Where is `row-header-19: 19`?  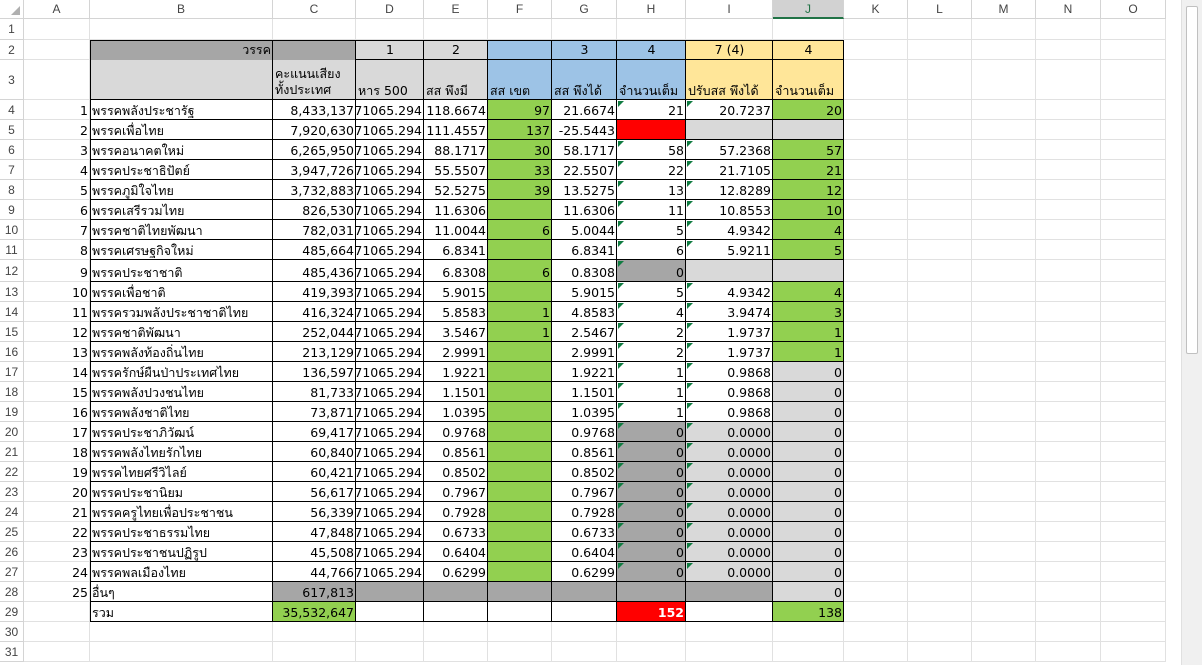 row-header-19: 19 is located at coordinates (12, 412).